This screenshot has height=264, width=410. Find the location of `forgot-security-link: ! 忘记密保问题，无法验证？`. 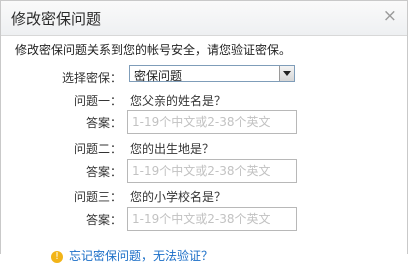

forgot-security-link: ! 忘记密保问题，无法验证？ is located at coordinates (132, 255).